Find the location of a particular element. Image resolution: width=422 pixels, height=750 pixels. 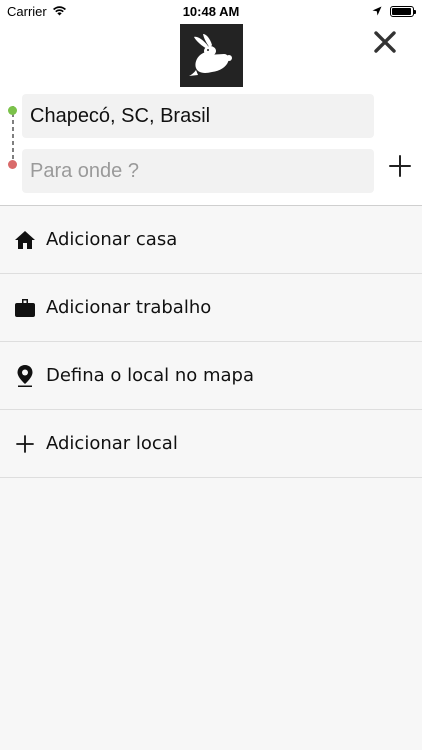

destination-field is located at coordinates (198, 171).